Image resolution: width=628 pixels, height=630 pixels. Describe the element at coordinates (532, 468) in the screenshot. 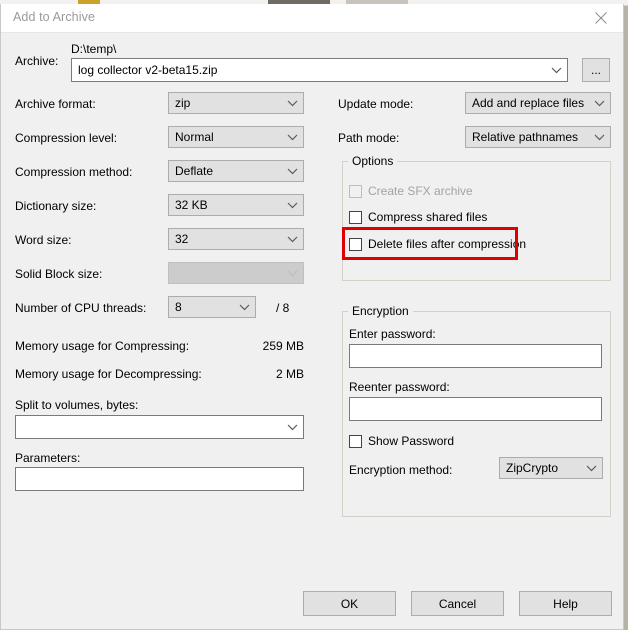

I see `encryption-method-value: ZipCrypto` at that location.